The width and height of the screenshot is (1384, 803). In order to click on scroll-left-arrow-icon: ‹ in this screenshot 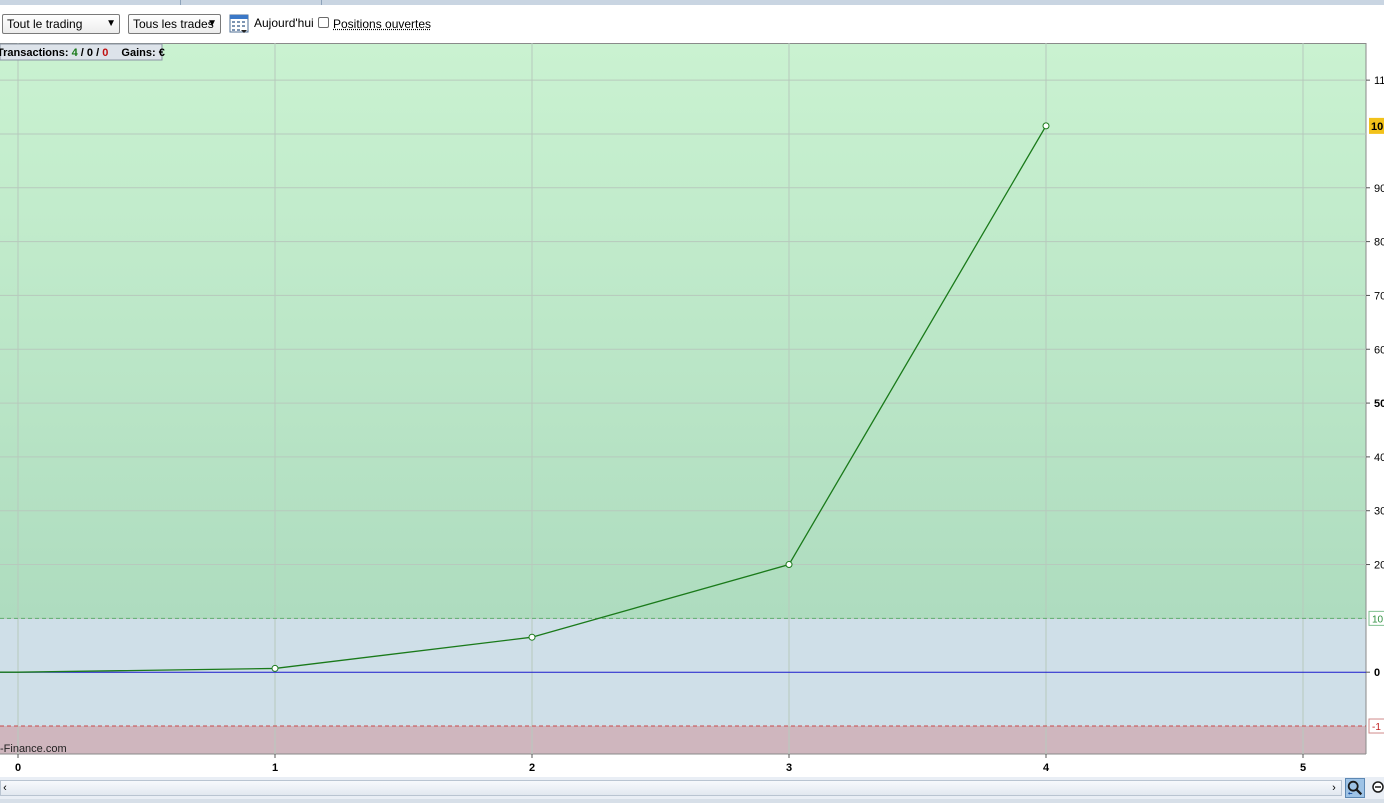, I will do `click(5, 788)`.